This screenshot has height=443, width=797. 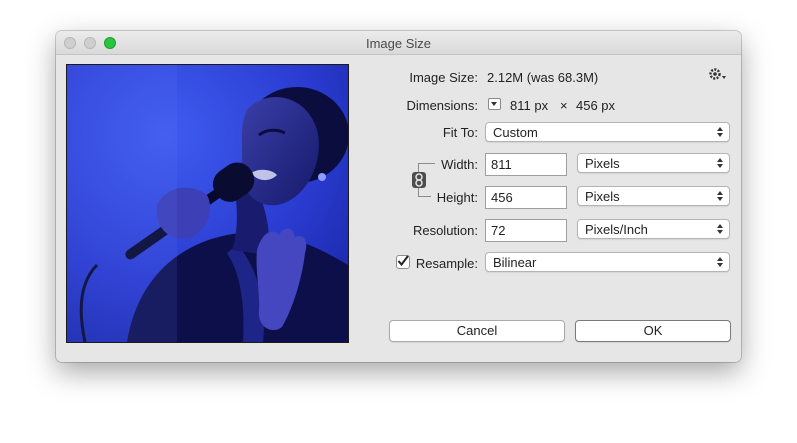 What do you see at coordinates (526, 164) in the screenshot?
I see `width-input: 811` at bounding box center [526, 164].